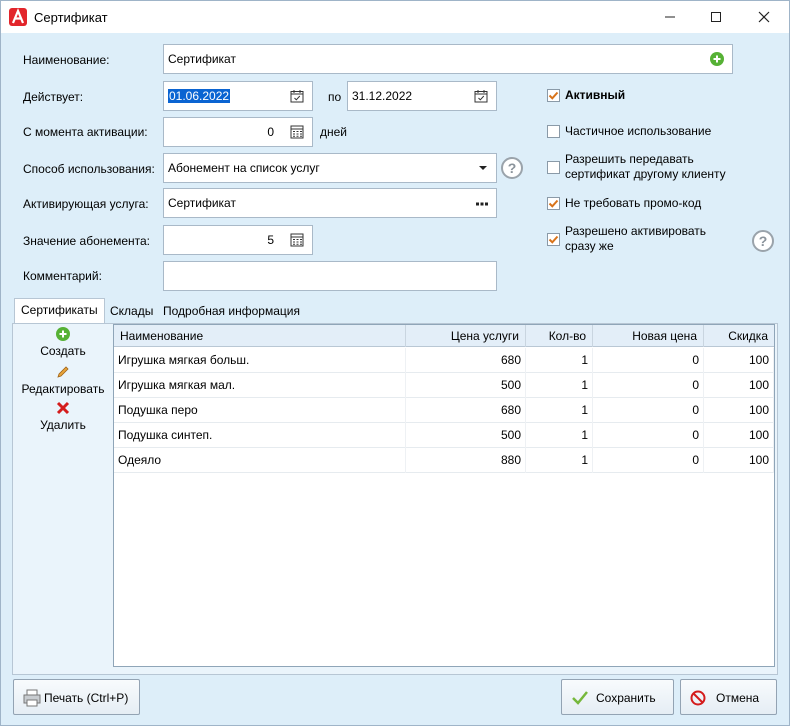 This screenshot has width=790, height=726. I want to click on tab-certificates: Сертификаты, so click(59, 311).